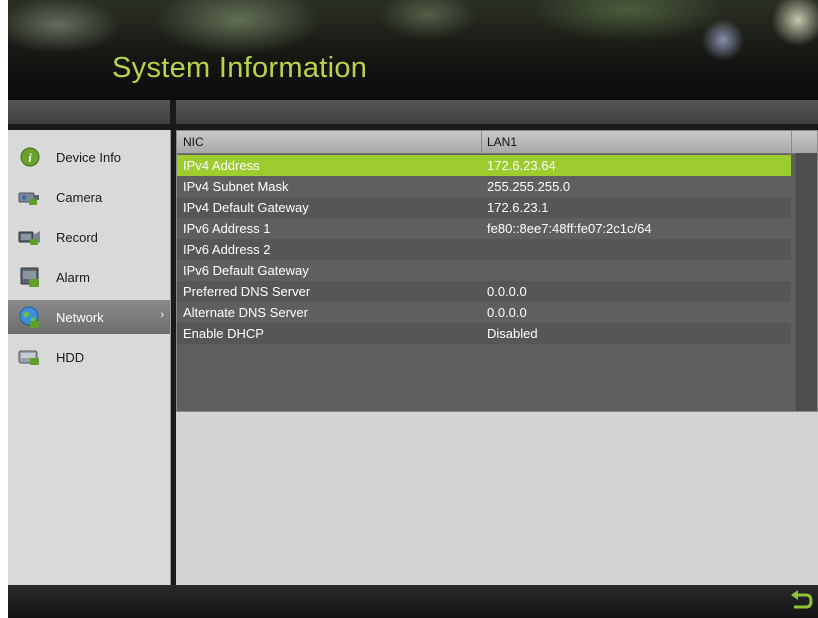  I want to click on sidebar-item-label: Alarm, so click(73, 277).